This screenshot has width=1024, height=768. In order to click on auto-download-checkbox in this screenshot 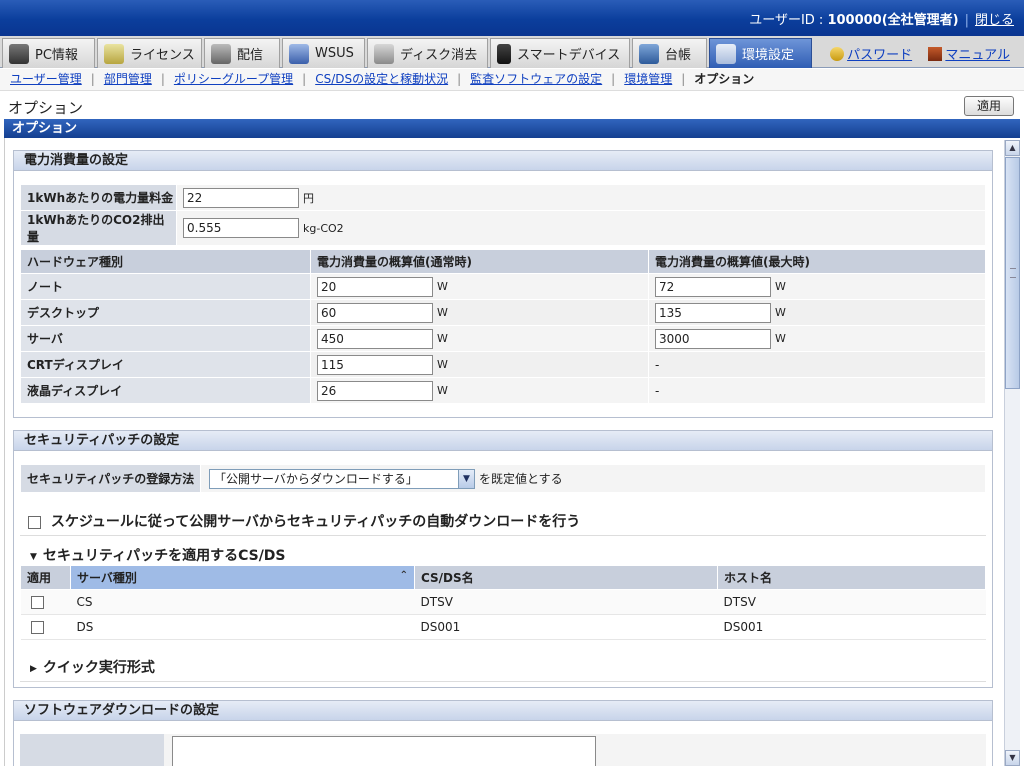, I will do `click(34, 522)`.